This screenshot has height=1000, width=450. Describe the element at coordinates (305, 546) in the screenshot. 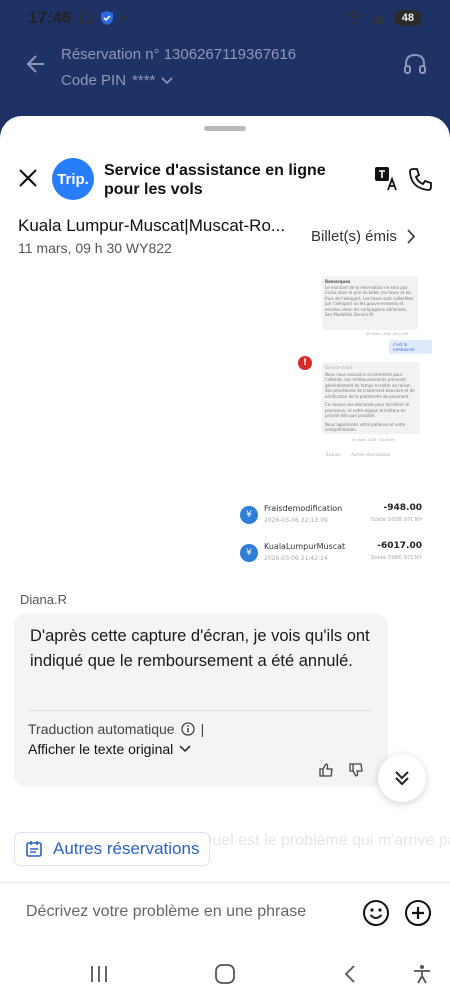

I see `transaction-name: KualaLumpurMuscat` at that location.